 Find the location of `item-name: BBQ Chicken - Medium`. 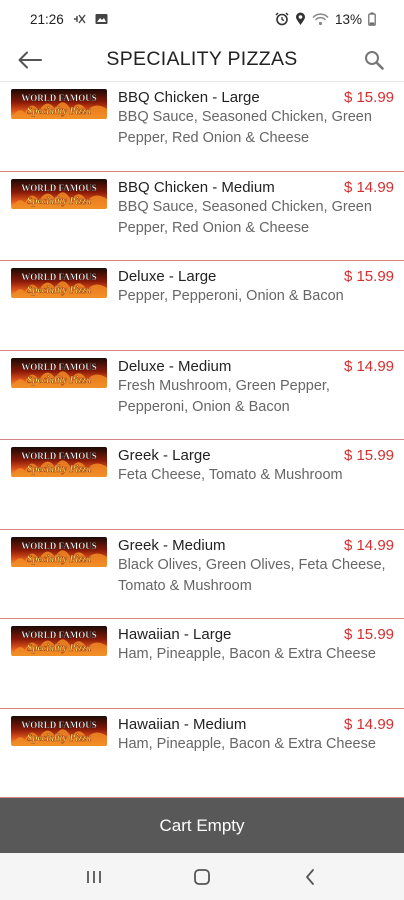

item-name: BBQ Chicken - Medium is located at coordinates (196, 187).